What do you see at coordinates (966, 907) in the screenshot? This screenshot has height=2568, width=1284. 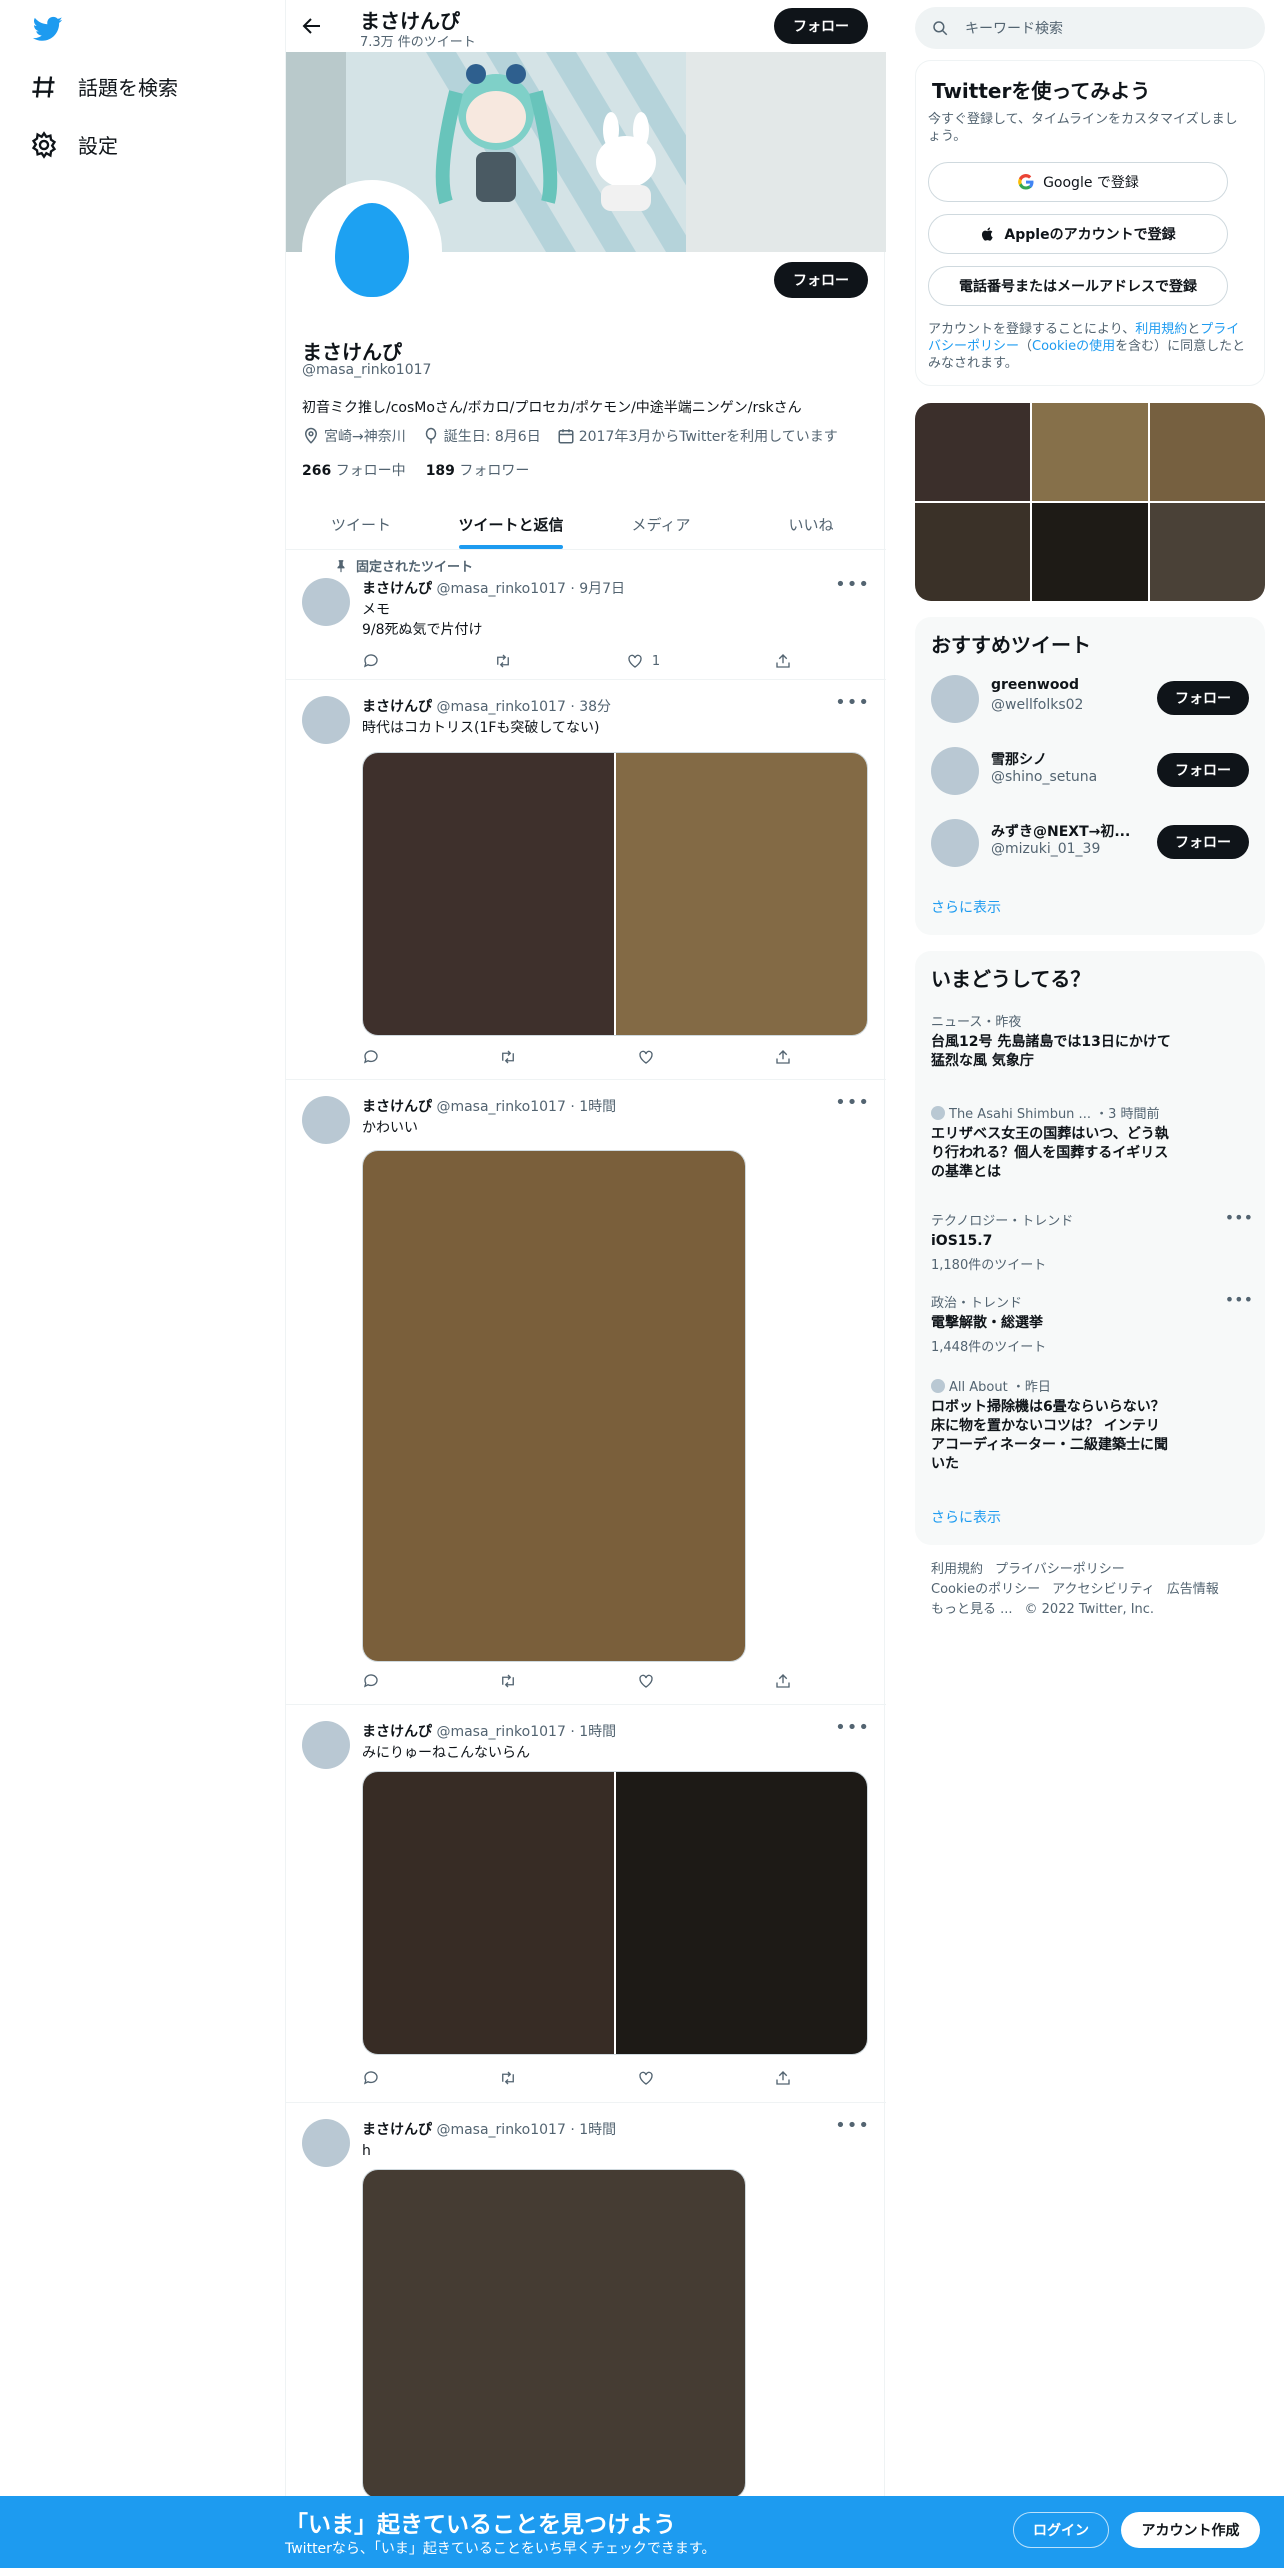 I see `who-to-follow-show-more: さらに表示` at bounding box center [966, 907].